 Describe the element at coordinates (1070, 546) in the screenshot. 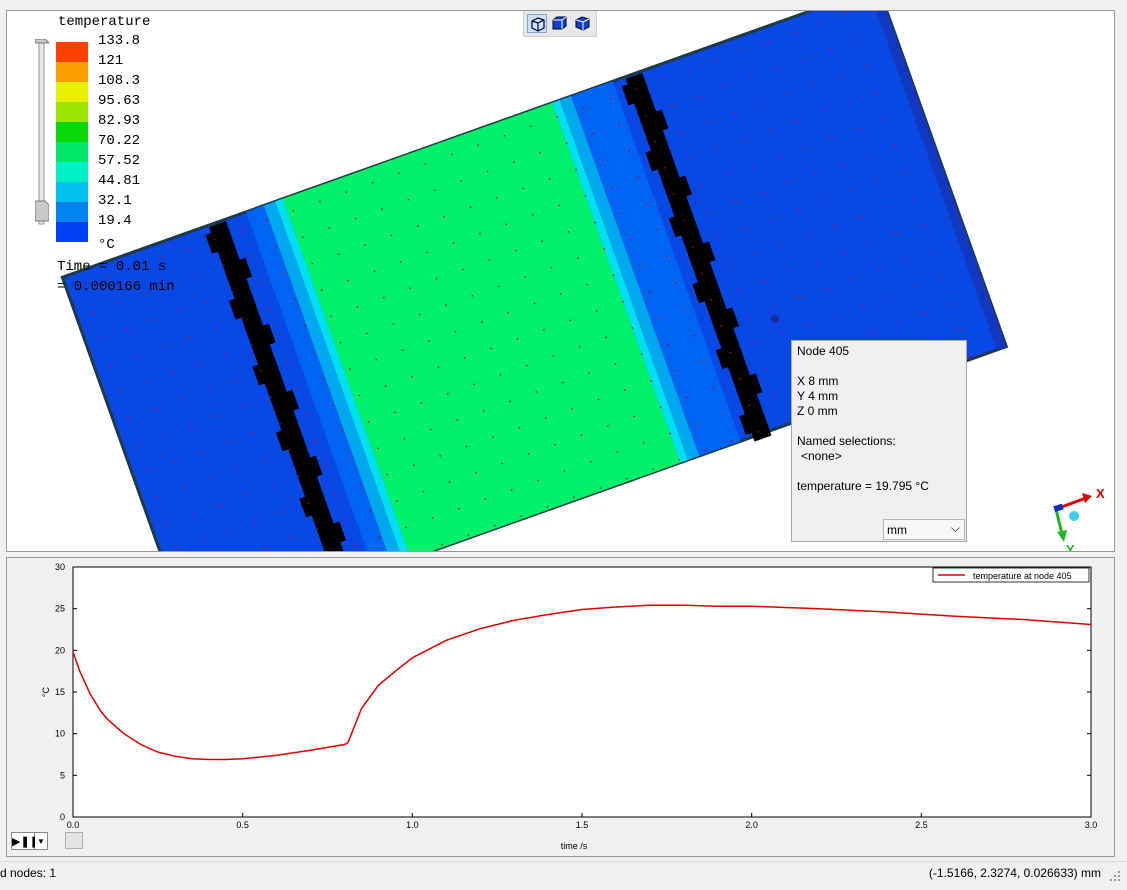

I see `axis-y-label: Y` at that location.